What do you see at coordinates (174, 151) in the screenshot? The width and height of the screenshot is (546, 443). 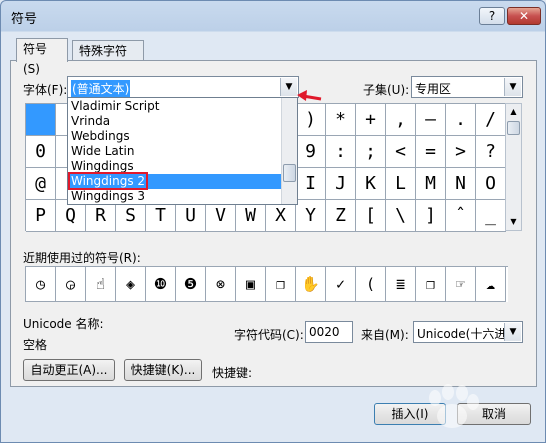 I see `font-option: Wide Latin` at bounding box center [174, 151].